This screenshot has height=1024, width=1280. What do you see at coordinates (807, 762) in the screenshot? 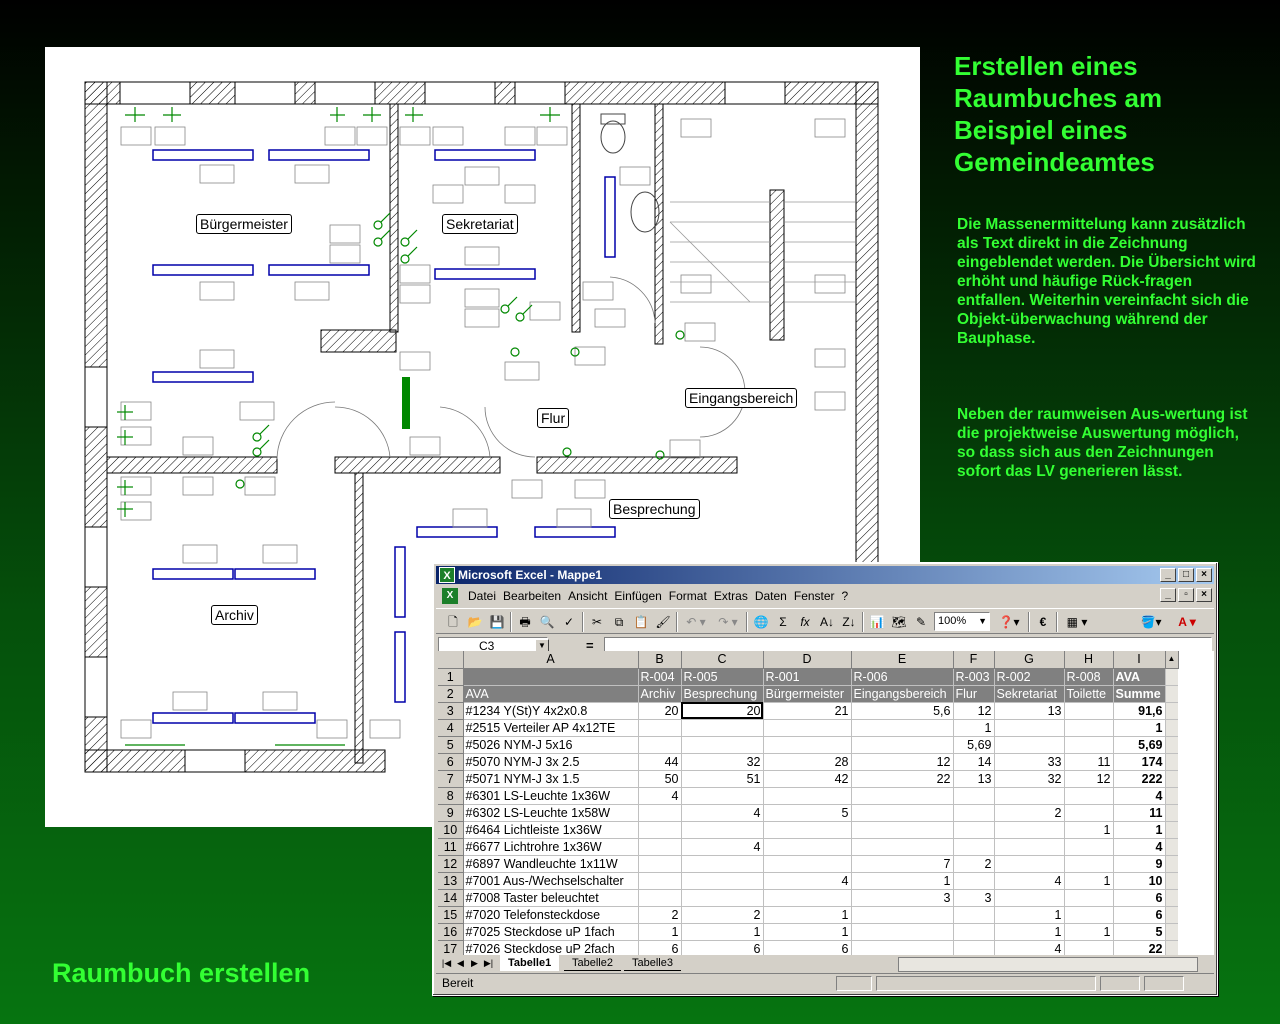
I see `cell: 28` at bounding box center [807, 762].